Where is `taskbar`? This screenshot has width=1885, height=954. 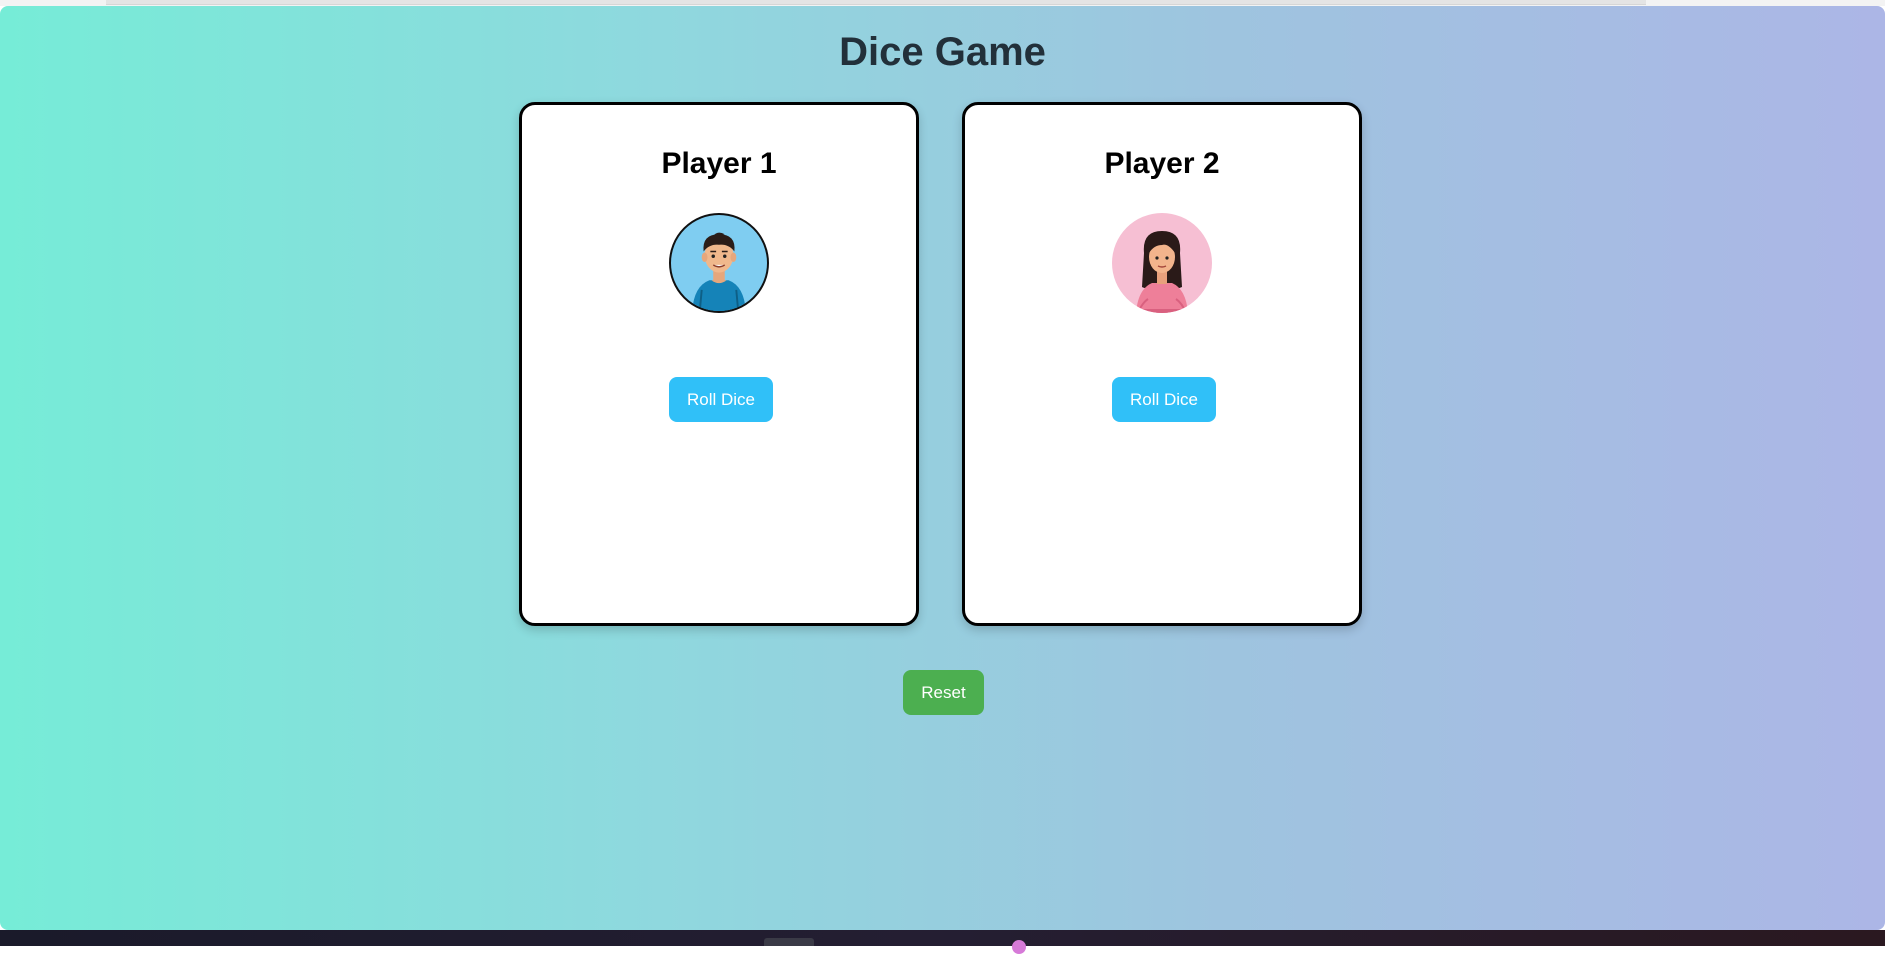
taskbar is located at coordinates (942, 942).